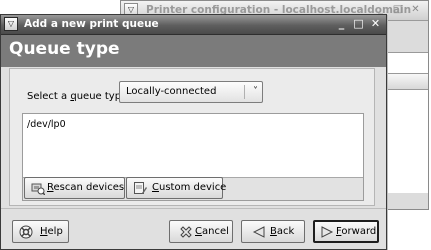 The image size is (431, 250). I want to click on dialog-title: Add a new print queue, so click(91, 24).